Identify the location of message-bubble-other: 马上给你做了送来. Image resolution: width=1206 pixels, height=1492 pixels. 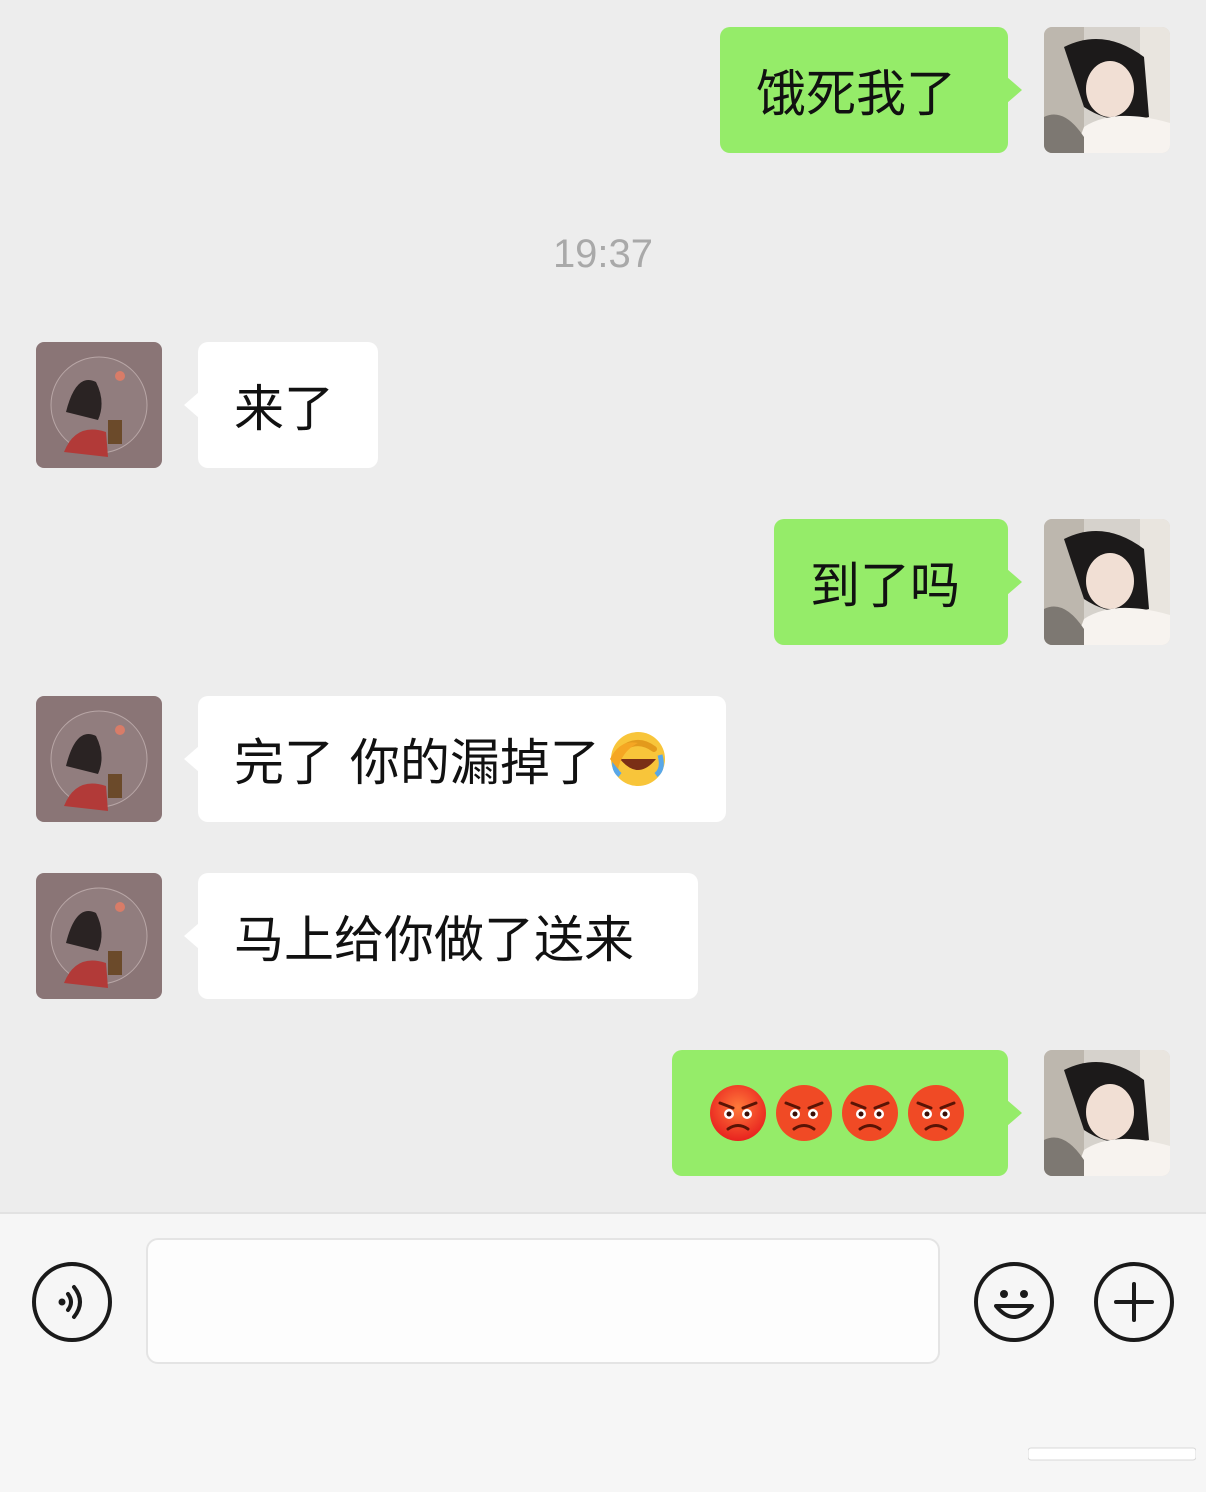
(441, 936).